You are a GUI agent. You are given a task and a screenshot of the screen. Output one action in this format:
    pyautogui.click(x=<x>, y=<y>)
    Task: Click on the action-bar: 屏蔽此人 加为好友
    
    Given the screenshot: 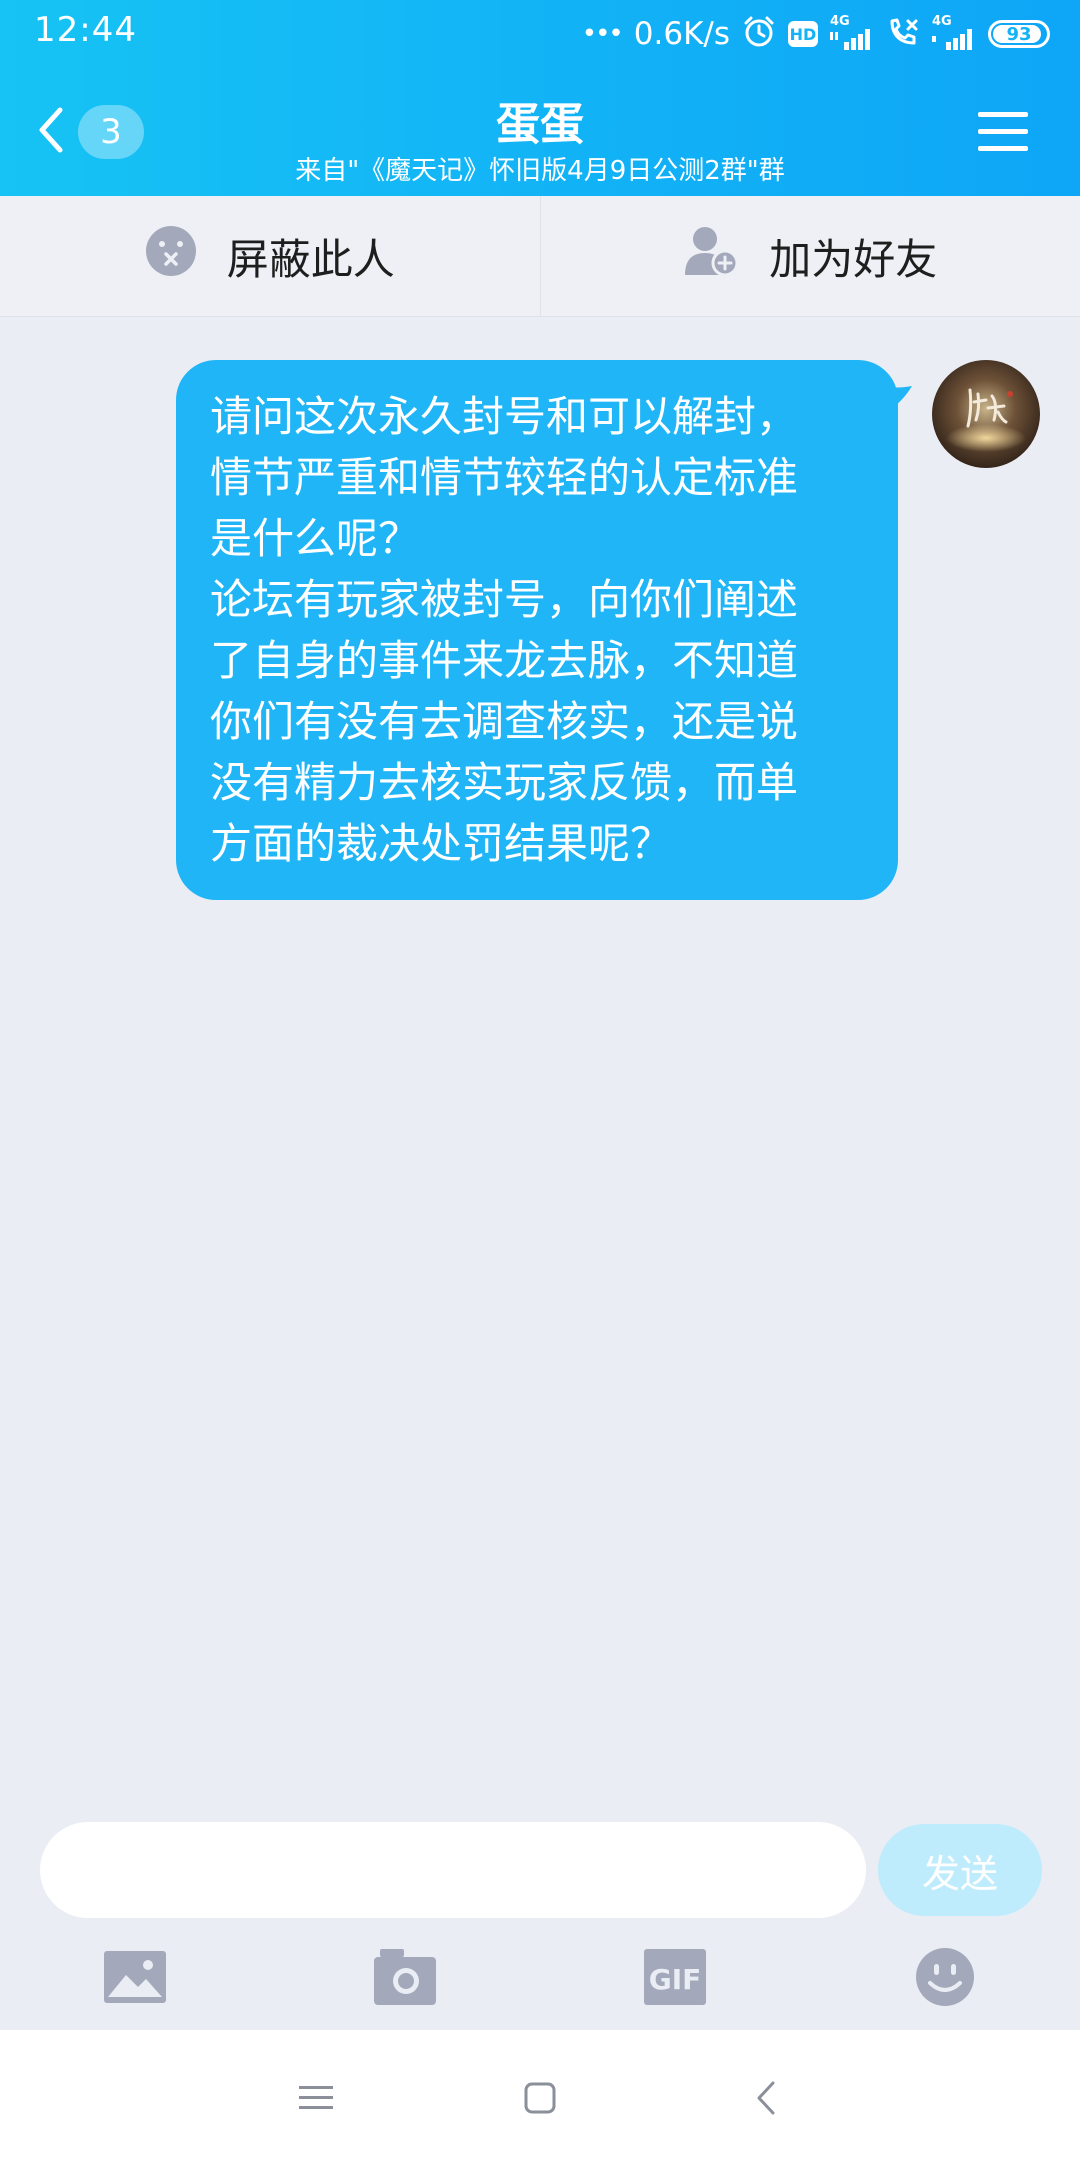 What is the action you would take?
    pyautogui.click(x=540, y=256)
    